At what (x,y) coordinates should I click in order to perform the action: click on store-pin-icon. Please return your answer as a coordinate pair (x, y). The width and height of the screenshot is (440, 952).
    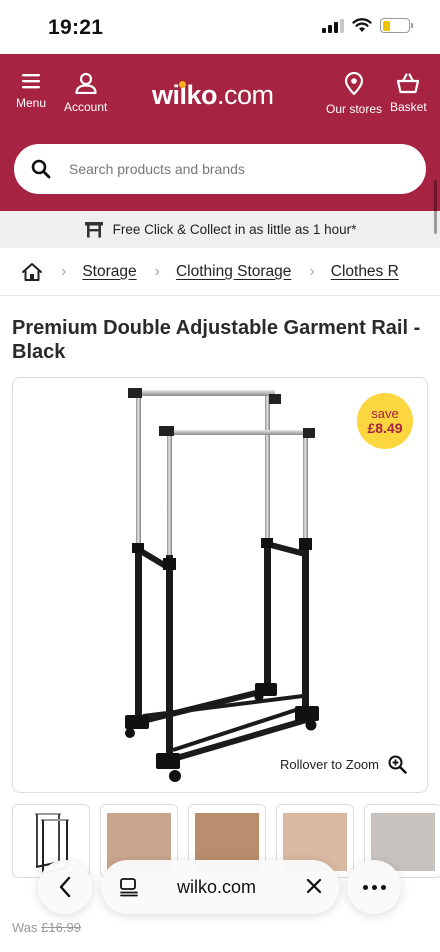
    Looking at the image, I should click on (354, 84).